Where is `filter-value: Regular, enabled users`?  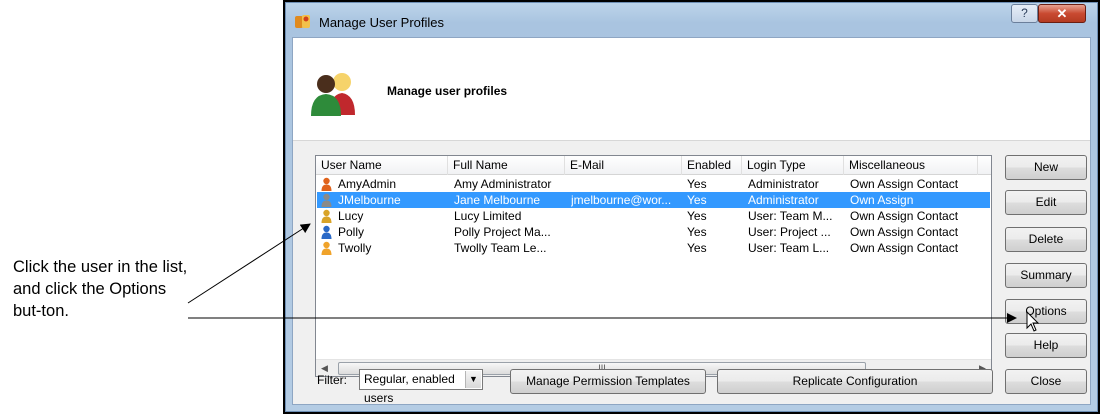
filter-value: Regular, enabled users is located at coordinates (409, 388).